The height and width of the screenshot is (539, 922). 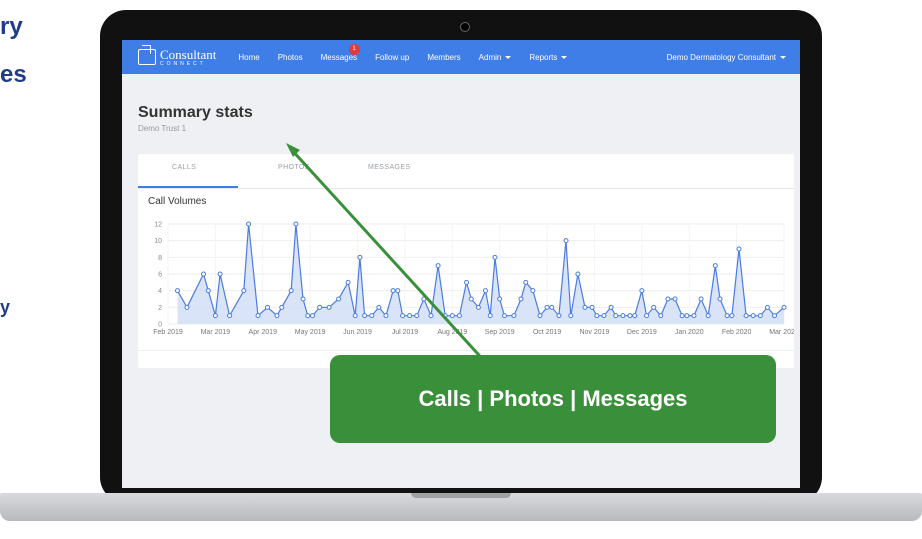 I want to click on callout-arrow, so click(x=388, y=255).